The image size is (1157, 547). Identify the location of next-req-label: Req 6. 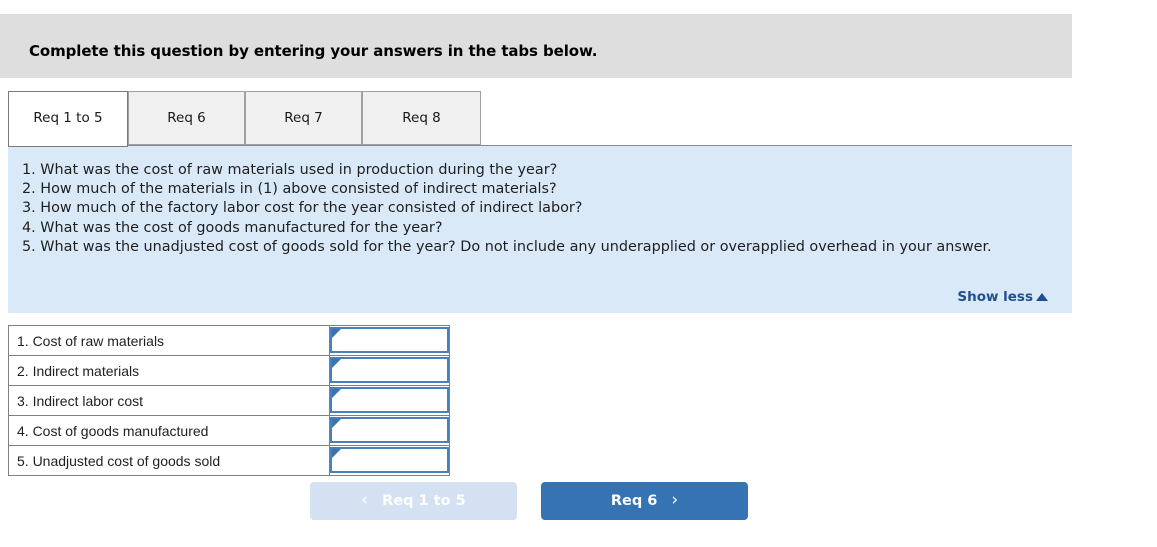
(634, 501).